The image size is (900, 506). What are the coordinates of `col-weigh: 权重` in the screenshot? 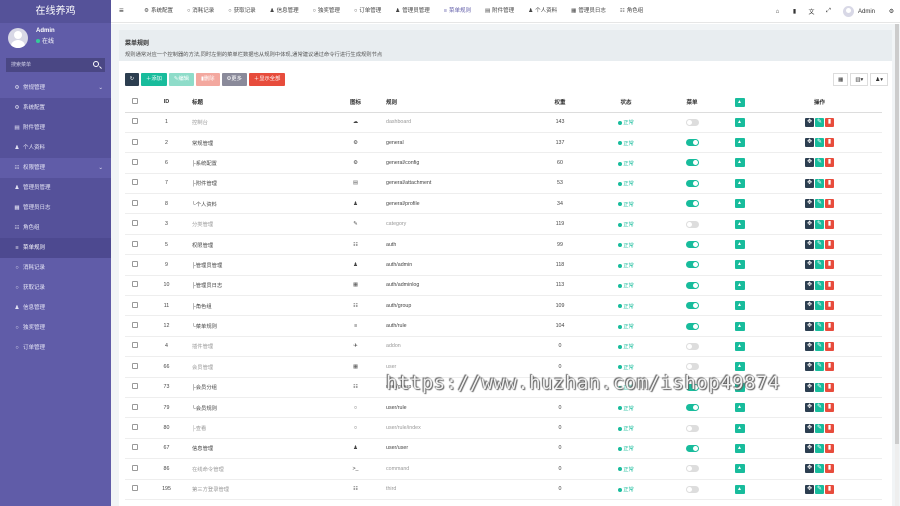 It's located at (560, 103).